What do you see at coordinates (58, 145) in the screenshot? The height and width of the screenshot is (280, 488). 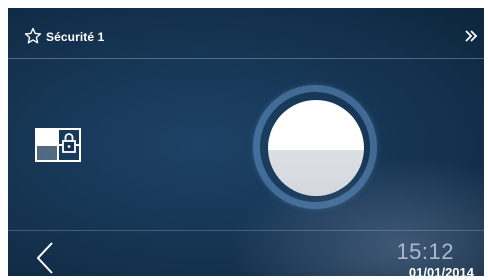 I see `window-lock-icon` at bounding box center [58, 145].